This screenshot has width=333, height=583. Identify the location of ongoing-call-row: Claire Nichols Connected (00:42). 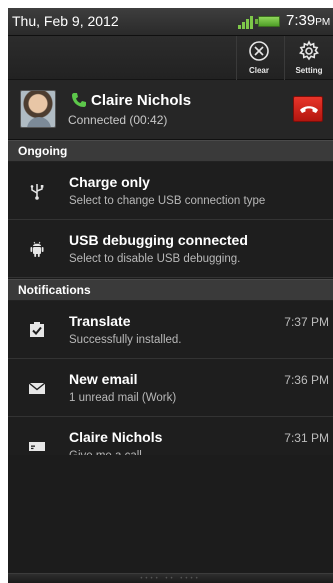
(170, 110).